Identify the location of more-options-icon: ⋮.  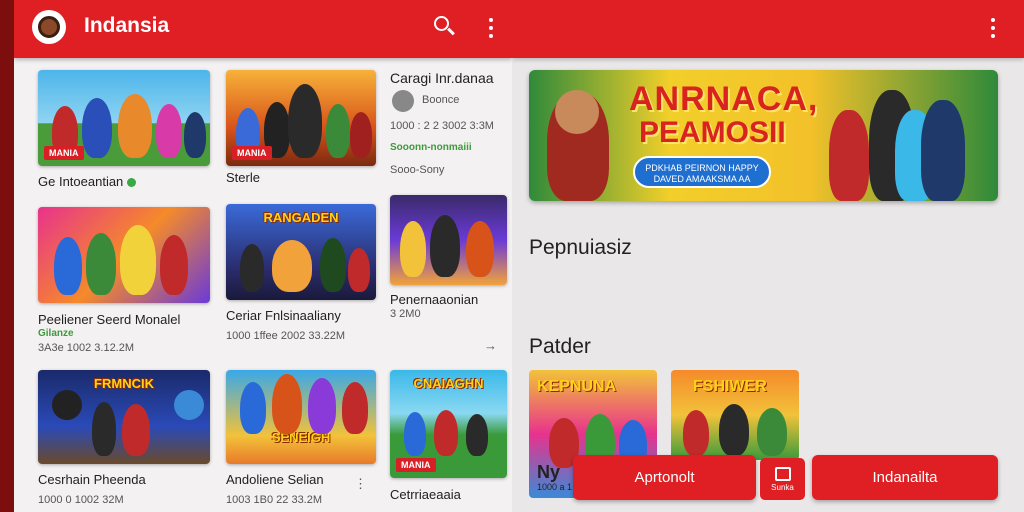
(360, 484).